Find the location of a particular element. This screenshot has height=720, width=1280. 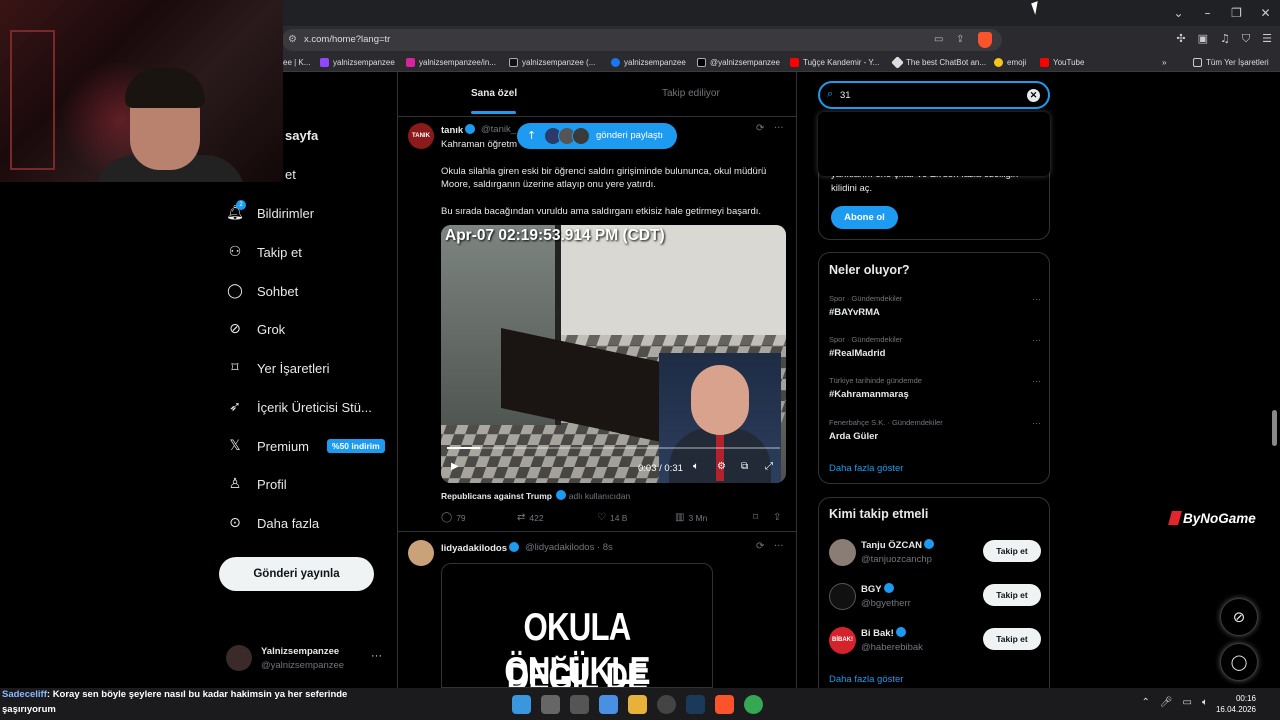

account-switcher: Yalnizsempanzee @yalnizsempanzee ··· is located at coordinates (306, 660).